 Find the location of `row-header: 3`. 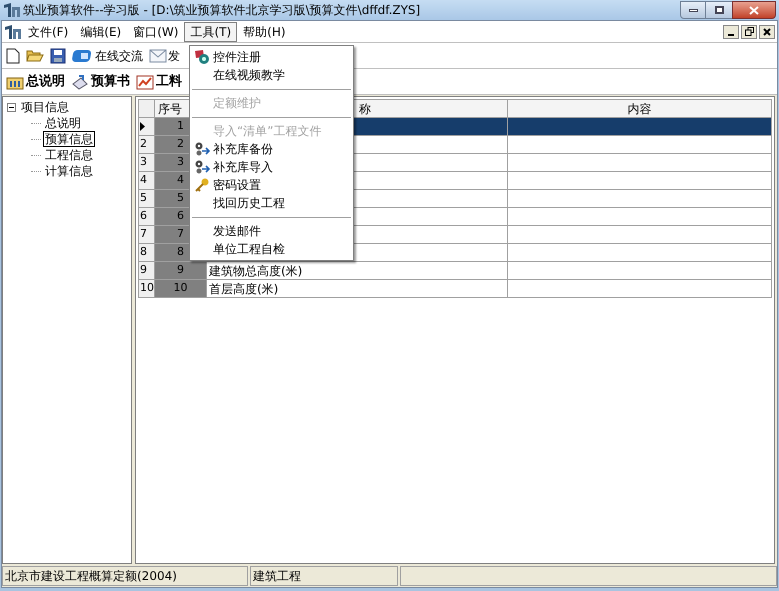

row-header: 3 is located at coordinates (147, 163).